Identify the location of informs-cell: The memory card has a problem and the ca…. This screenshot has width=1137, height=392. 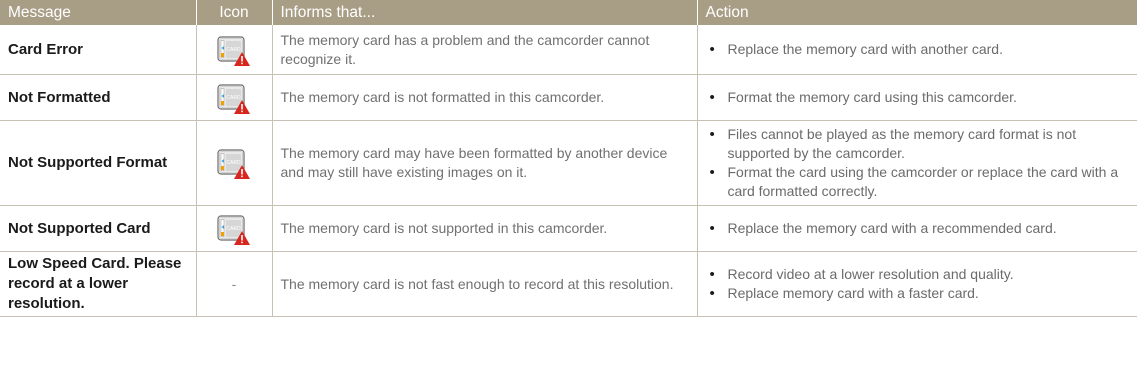
(485, 50).